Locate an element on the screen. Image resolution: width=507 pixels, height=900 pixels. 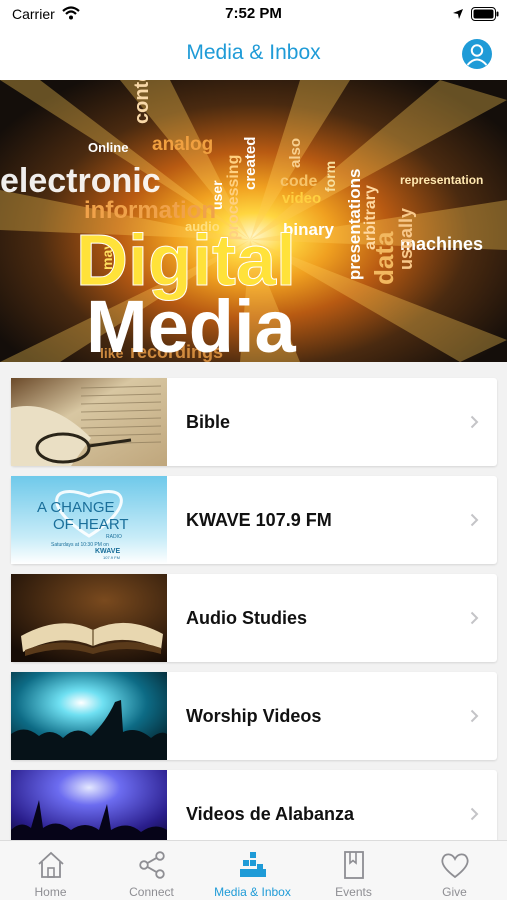
media-item-label: Audio Studies is located at coordinates (246, 618).